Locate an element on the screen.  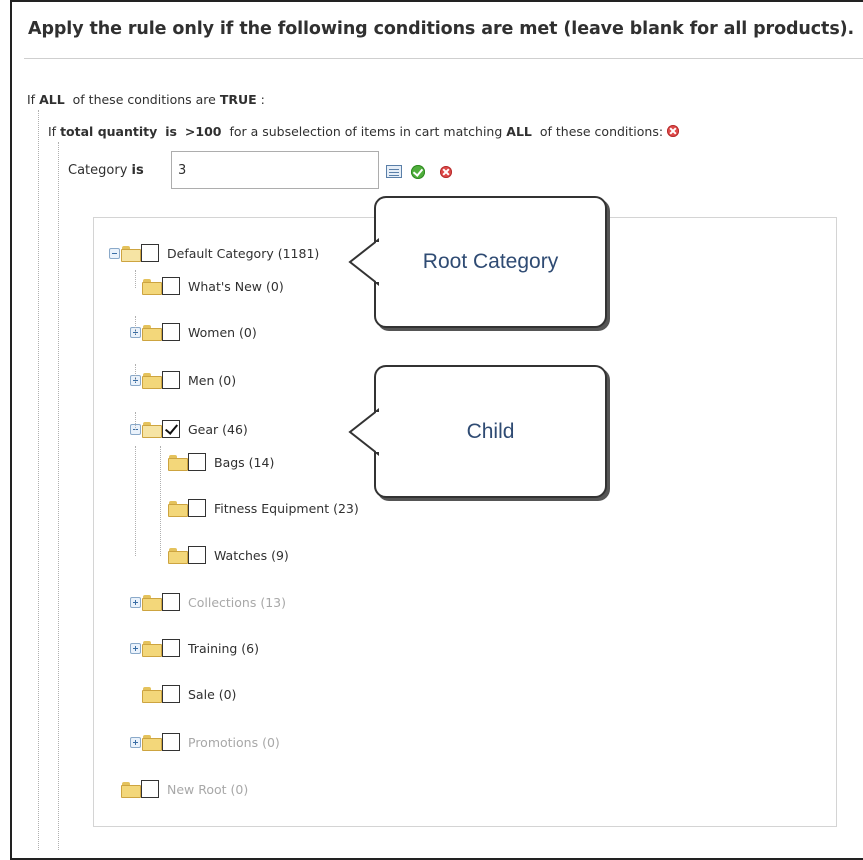
tree-node-promotions: Promotions (0) is located at coordinates (205, 742).